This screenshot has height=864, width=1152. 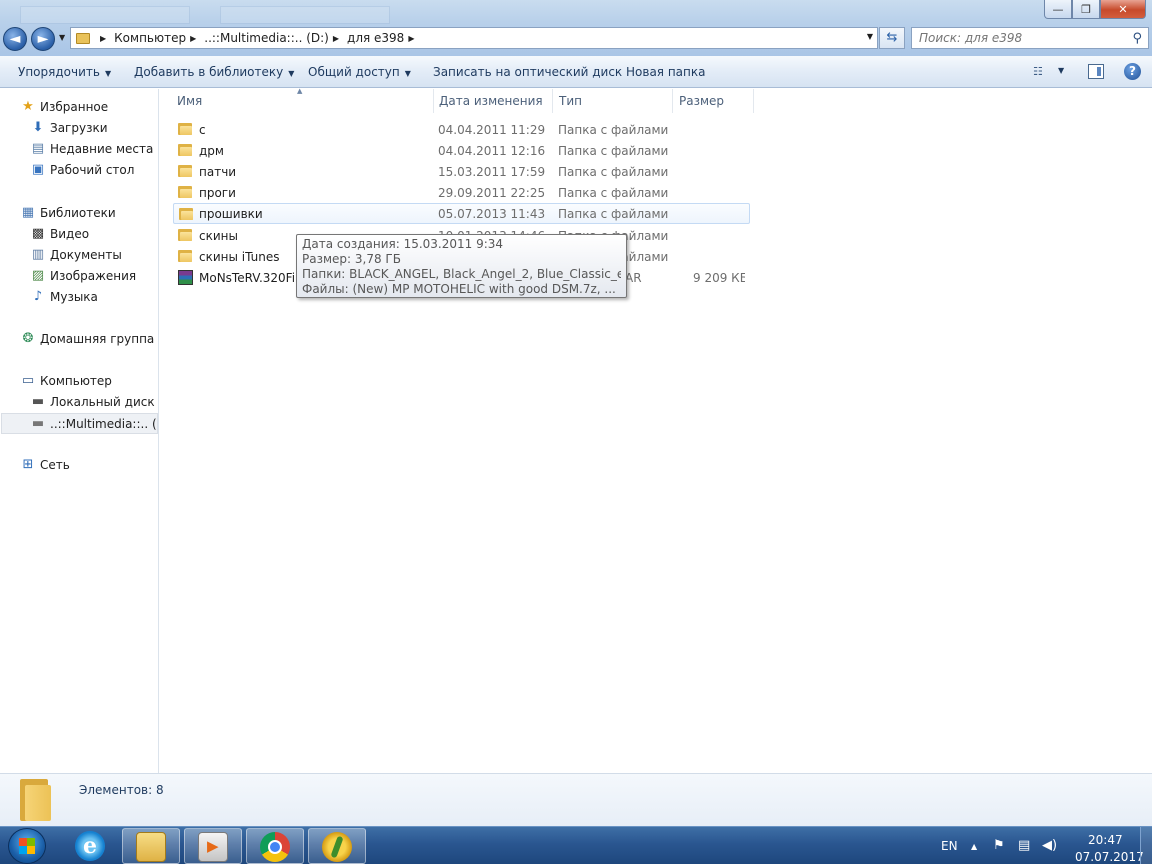 What do you see at coordinates (527, 72) in the screenshot?
I see `burn-button: Записать на оптический диск` at bounding box center [527, 72].